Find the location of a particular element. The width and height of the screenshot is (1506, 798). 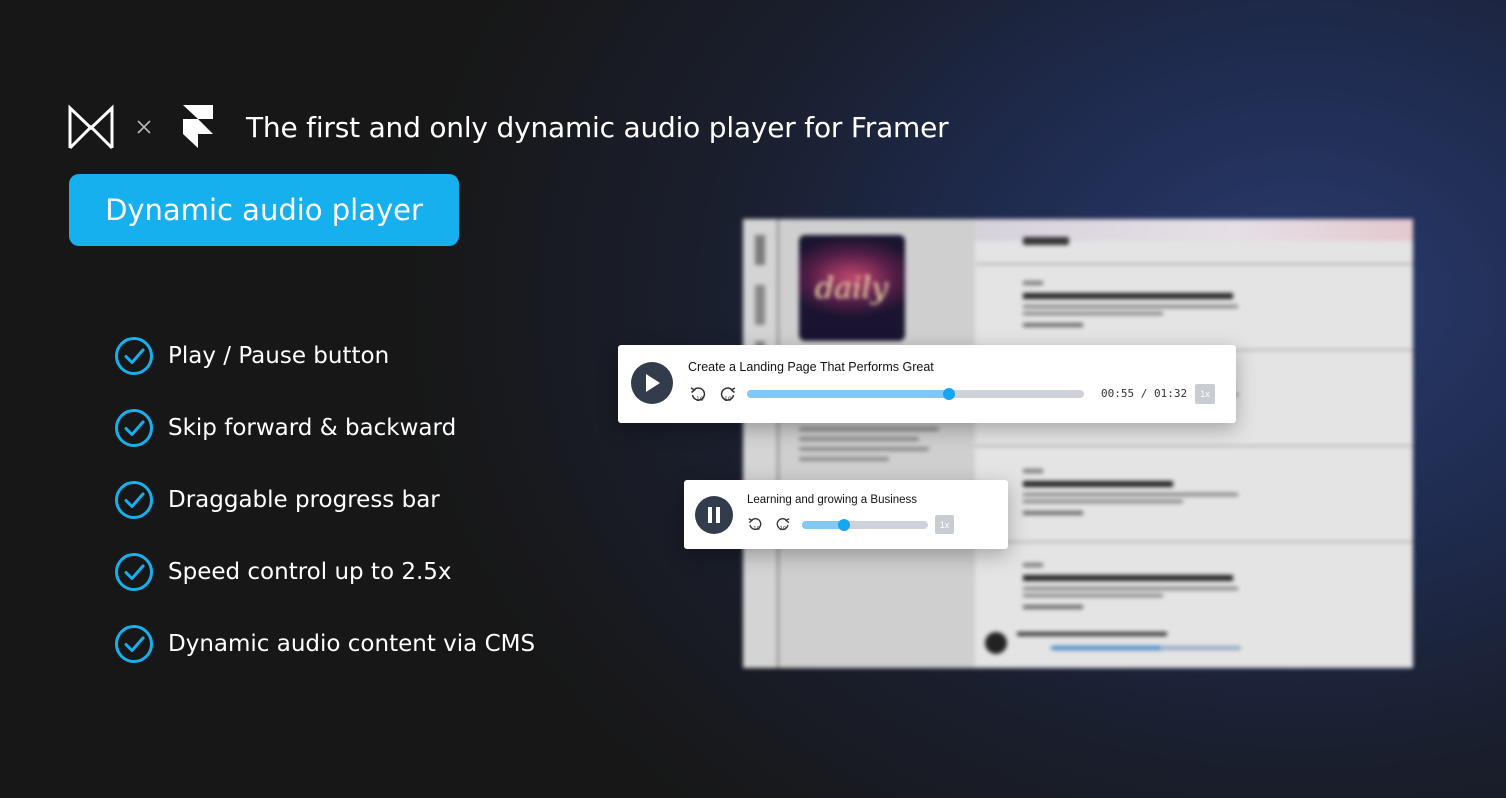

play-icon is located at coordinates (653, 383).